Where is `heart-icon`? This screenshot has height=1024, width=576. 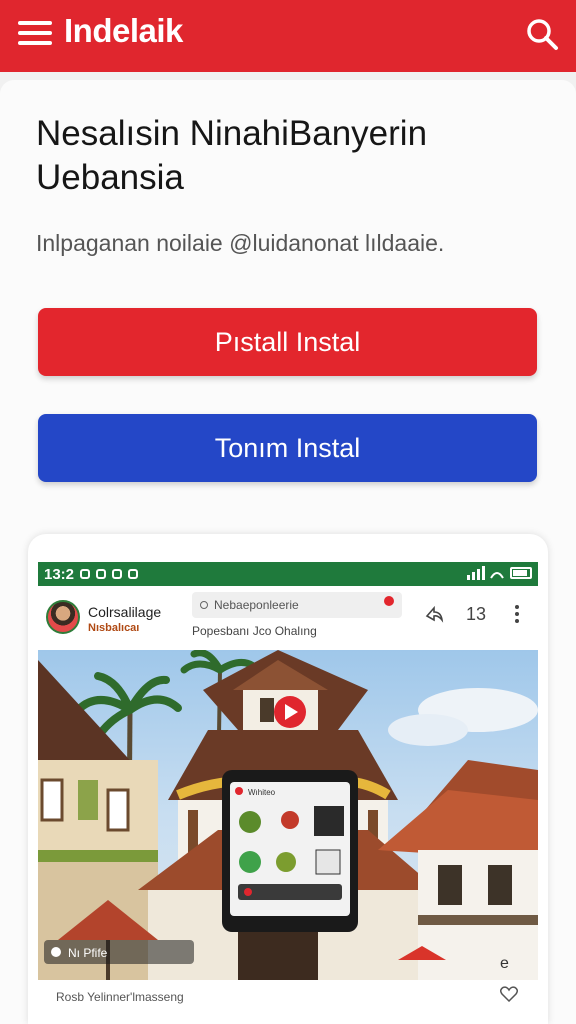
heart-icon is located at coordinates (509, 996).